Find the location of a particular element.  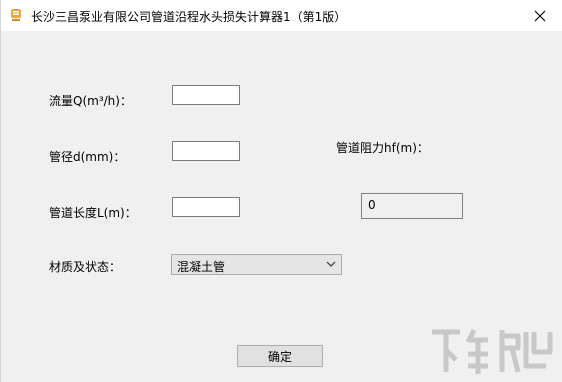

close-icon is located at coordinates (540, 15).